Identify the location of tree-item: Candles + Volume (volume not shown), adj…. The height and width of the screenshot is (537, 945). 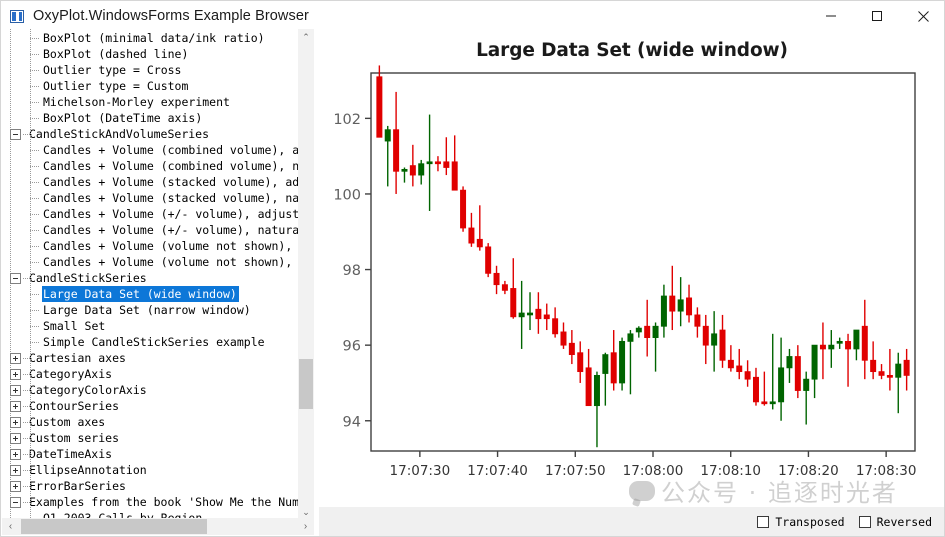
(150, 246).